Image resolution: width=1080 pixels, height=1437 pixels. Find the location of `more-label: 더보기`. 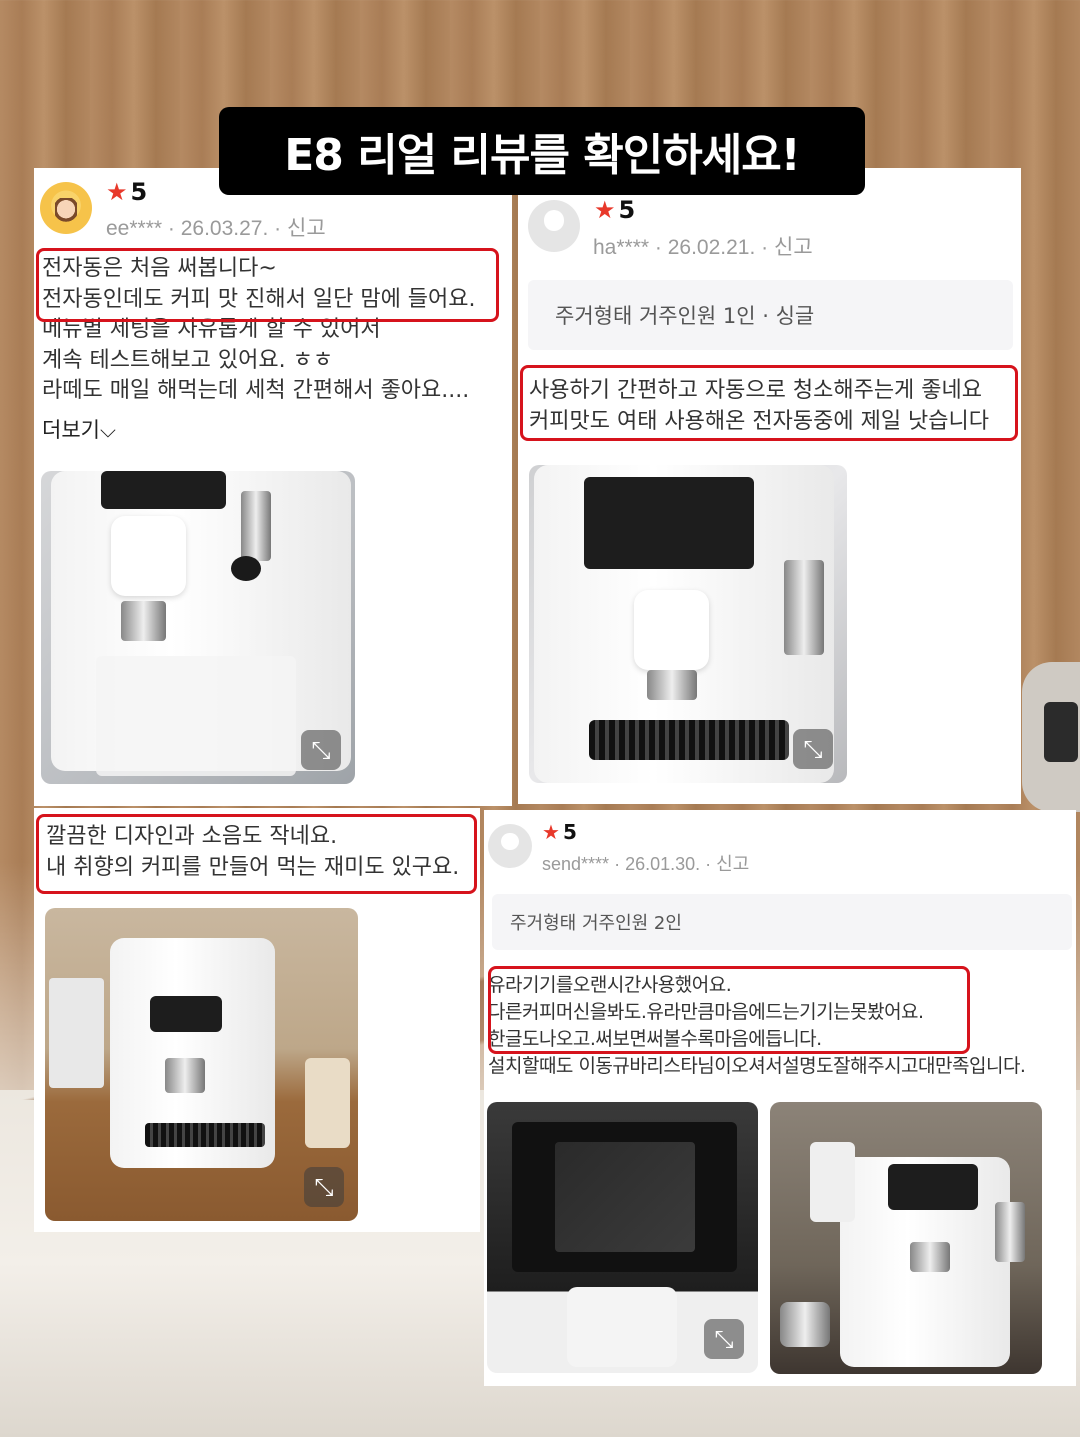

more-label: 더보기 is located at coordinates (71, 430).